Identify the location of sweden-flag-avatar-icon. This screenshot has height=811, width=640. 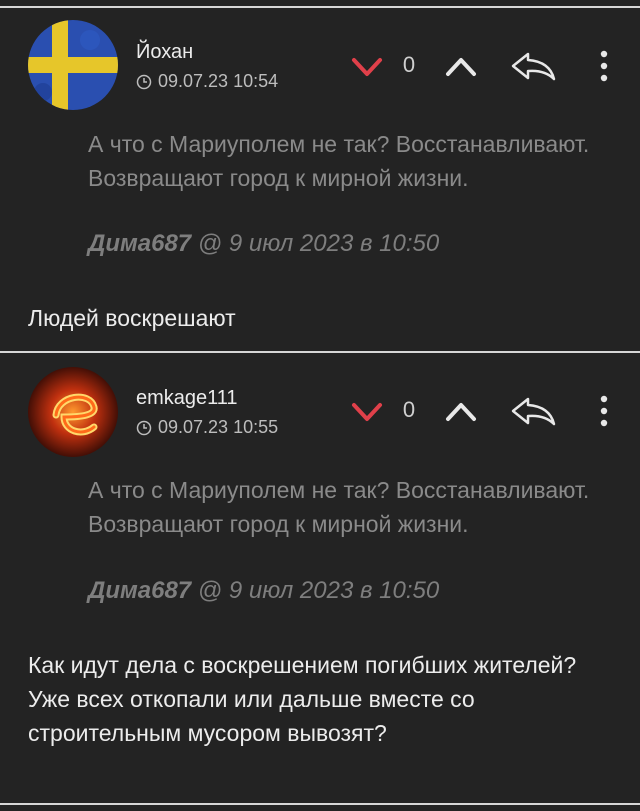
(73, 65).